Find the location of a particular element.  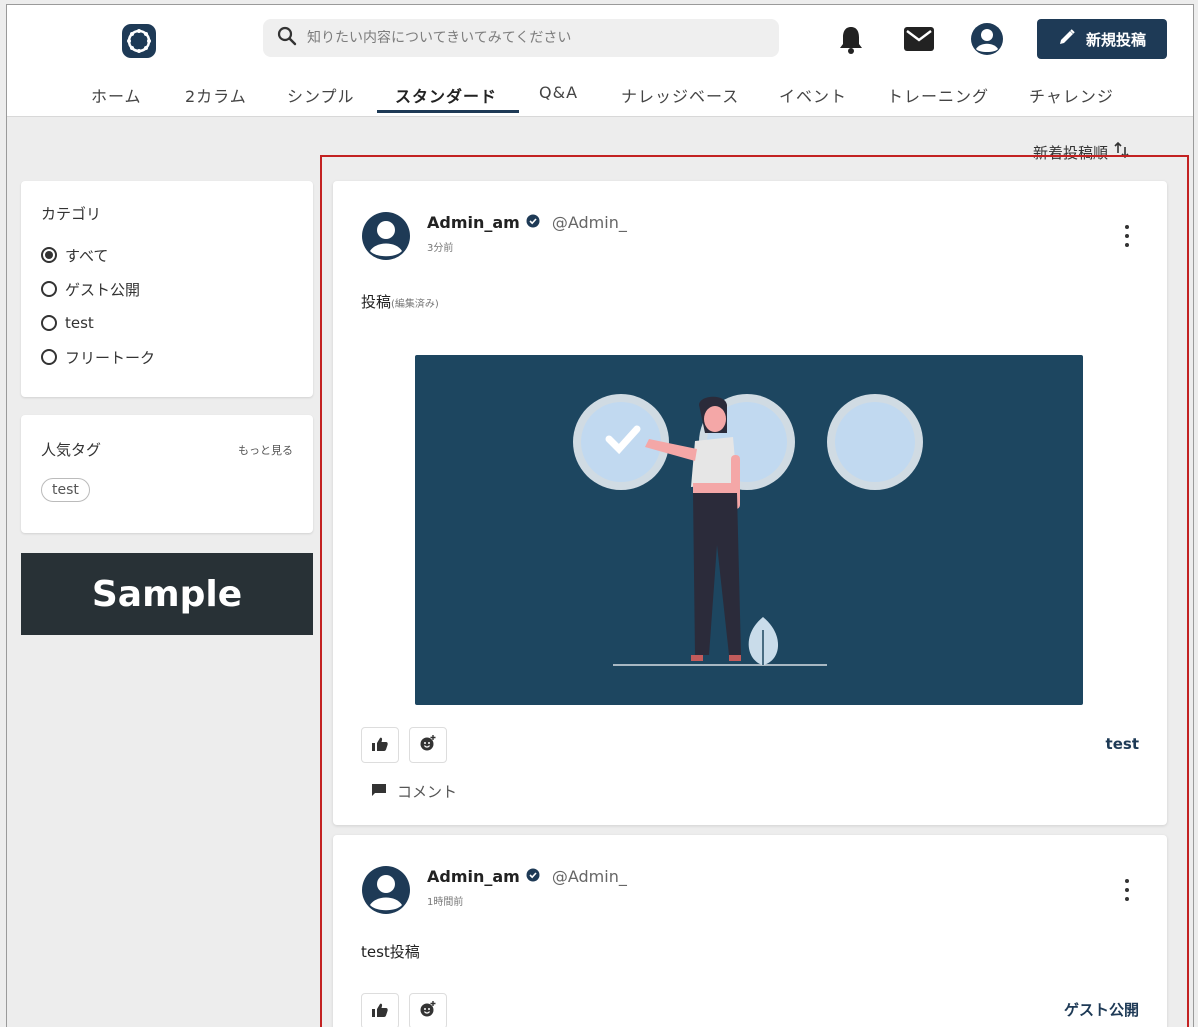

tag-chip: test is located at coordinates (65, 490).